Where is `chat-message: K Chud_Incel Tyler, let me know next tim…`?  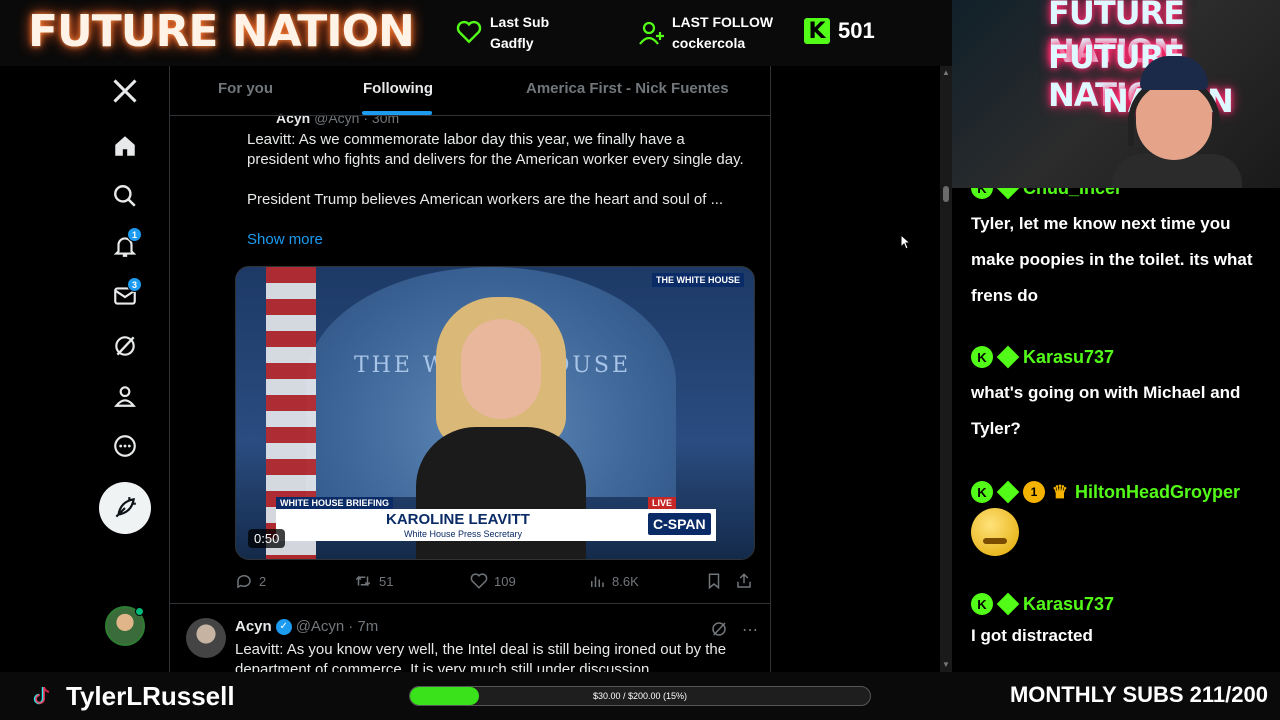
chat-message: K Chud_Incel Tyler, let me know next tim… is located at coordinates (1116, 251).